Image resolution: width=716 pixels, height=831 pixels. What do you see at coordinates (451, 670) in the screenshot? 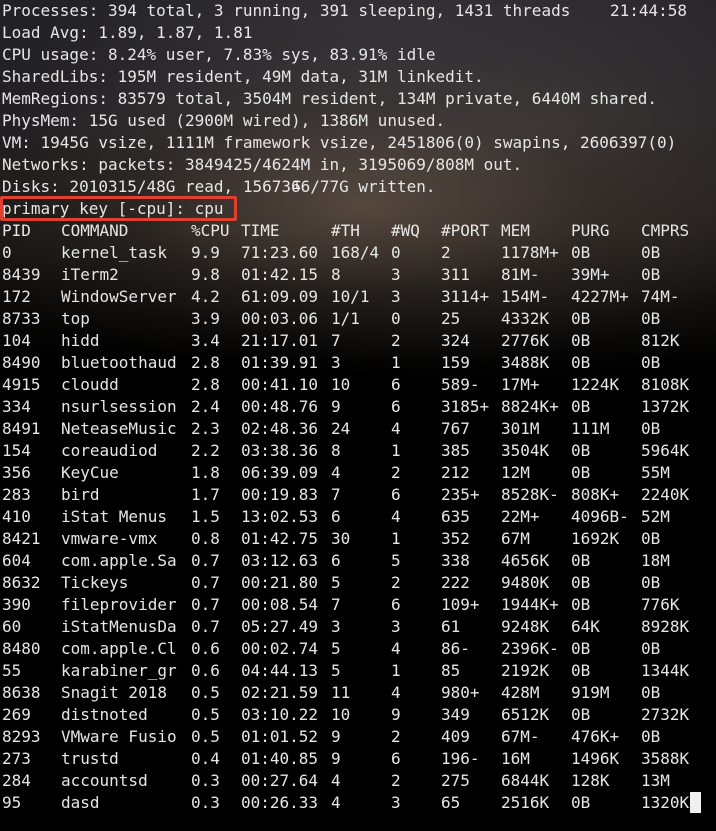
I see `process-ports-cell: 85` at bounding box center [451, 670].